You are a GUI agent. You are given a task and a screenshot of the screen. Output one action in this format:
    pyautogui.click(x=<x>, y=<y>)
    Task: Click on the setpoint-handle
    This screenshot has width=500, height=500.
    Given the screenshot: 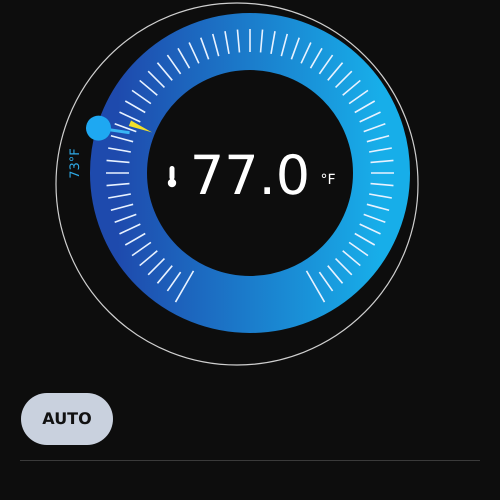 What is the action you would take?
    pyautogui.click(x=108, y=128)
    